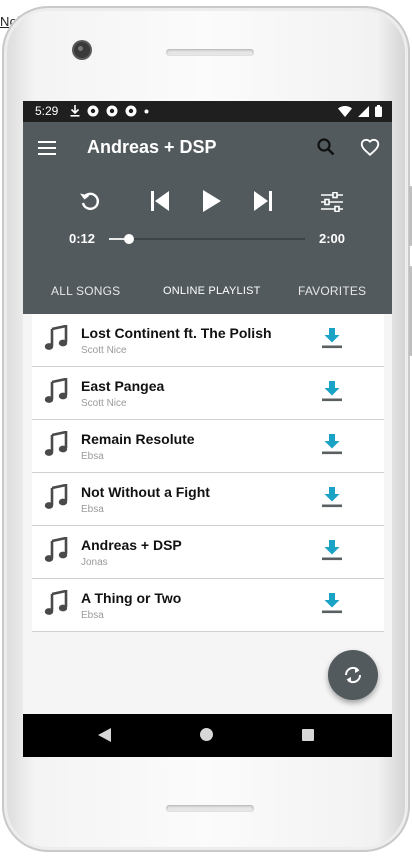 This screenshot has height=856, width=412. Describe the element at coordinates (138, 439) in the screenshot. I see `song-title: Remain Resolute` at that location.